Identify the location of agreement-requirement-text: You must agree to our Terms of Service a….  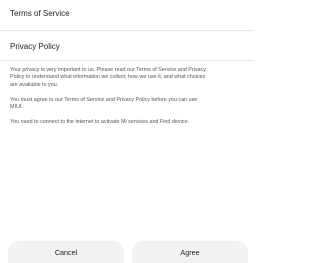
(130, 104).